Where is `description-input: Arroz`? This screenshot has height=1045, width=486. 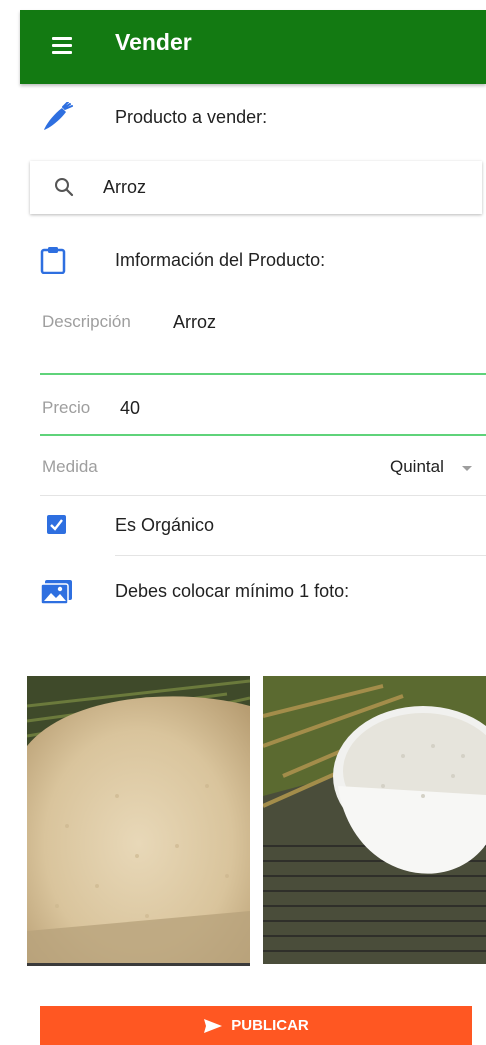 description-input: Arroz is located at coordinates (194, 322).